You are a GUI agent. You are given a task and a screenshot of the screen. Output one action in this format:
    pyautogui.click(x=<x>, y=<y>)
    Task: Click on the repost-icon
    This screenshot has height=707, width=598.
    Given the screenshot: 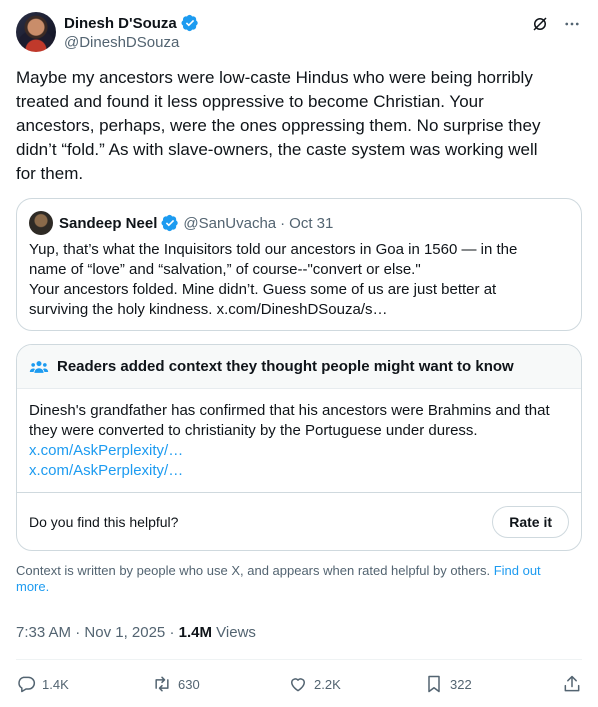 What is the action you would take?
    pyautogui.click(x=162, y=684)
    